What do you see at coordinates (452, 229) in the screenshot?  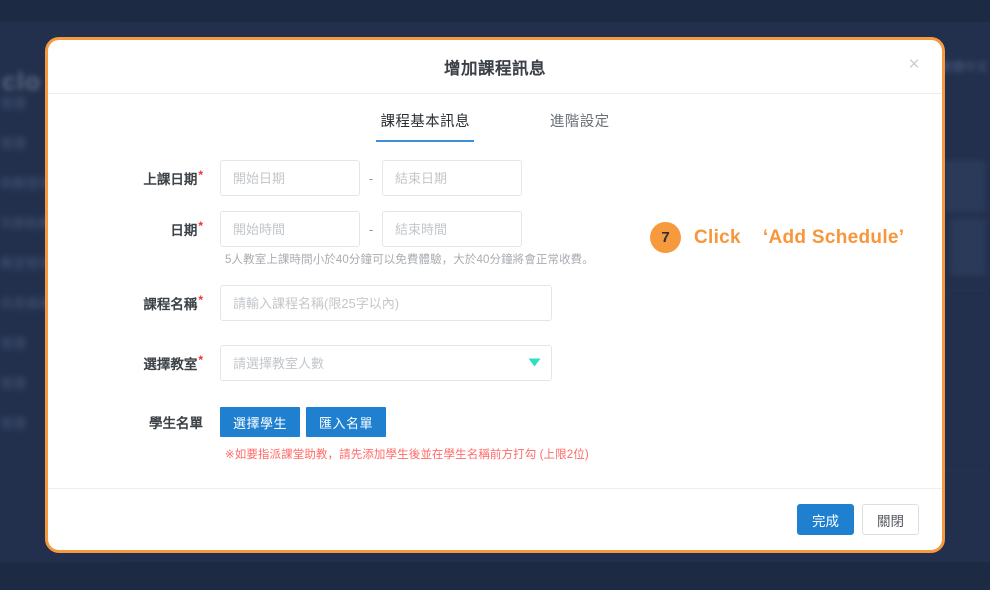 I see `end-time-input` at bounding box center [452, 229].